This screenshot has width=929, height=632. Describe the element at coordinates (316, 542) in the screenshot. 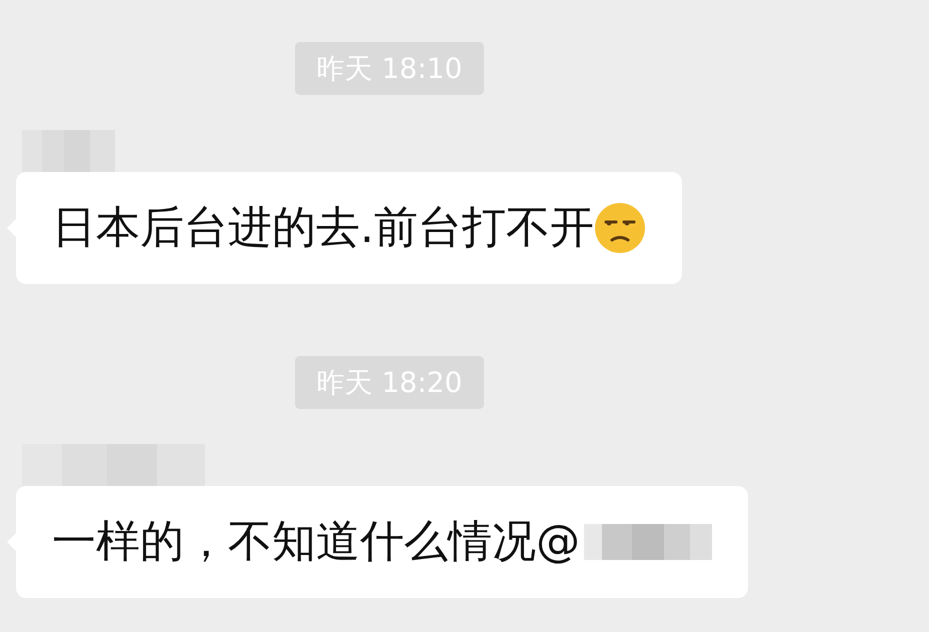

I see `message-text: 一样的，不知道什么情况@` at that location.